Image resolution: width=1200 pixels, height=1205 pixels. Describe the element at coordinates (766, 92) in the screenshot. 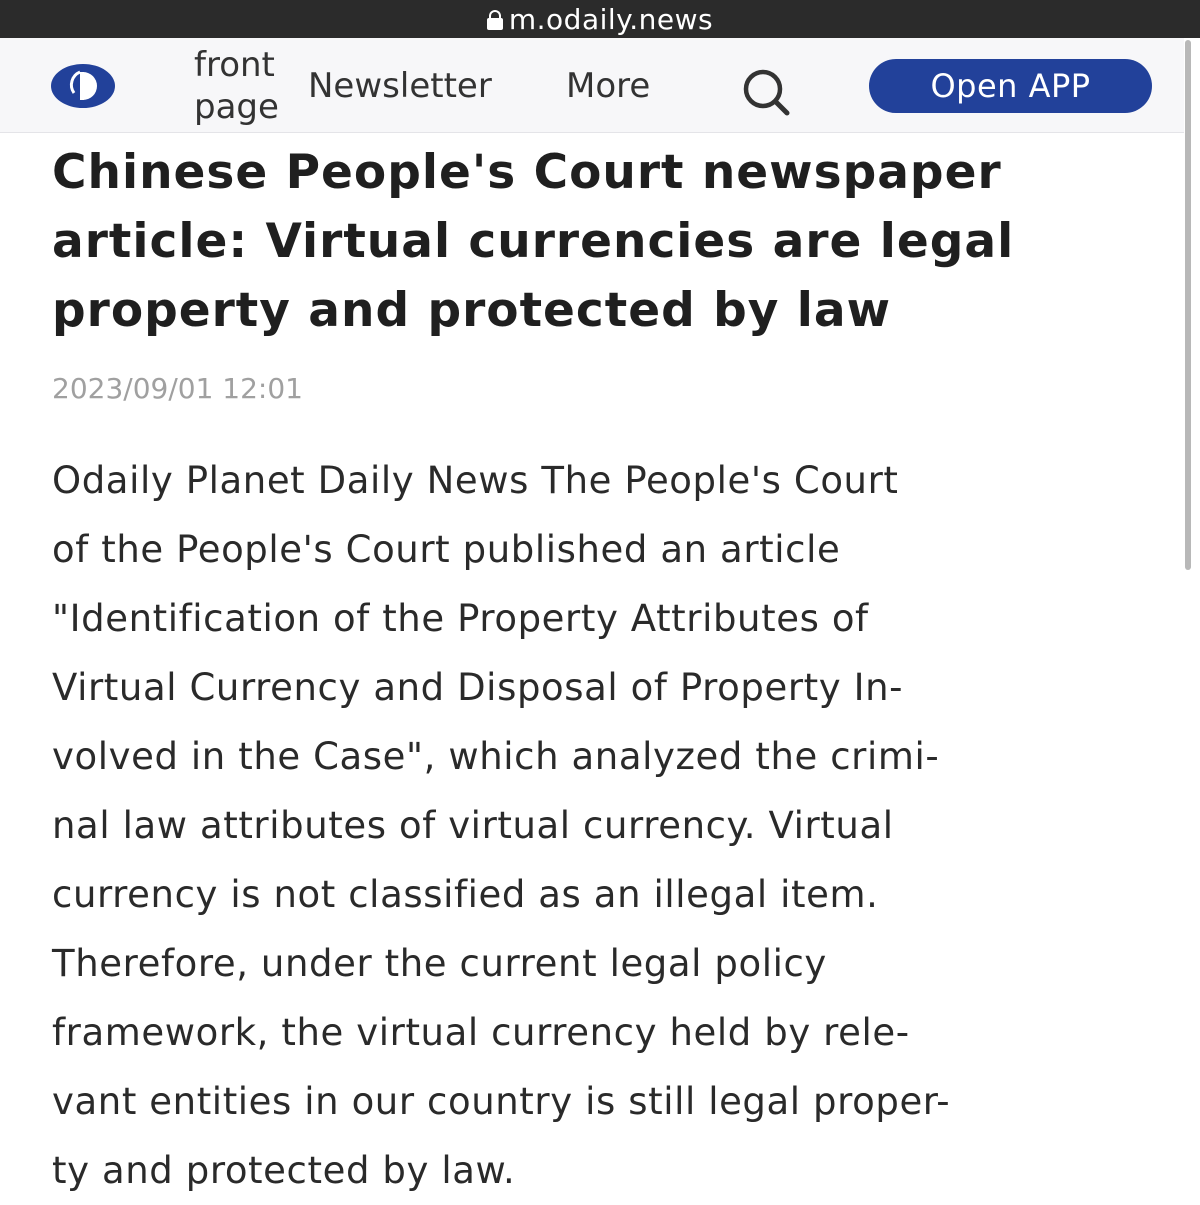

I see `search-icon` at that location.